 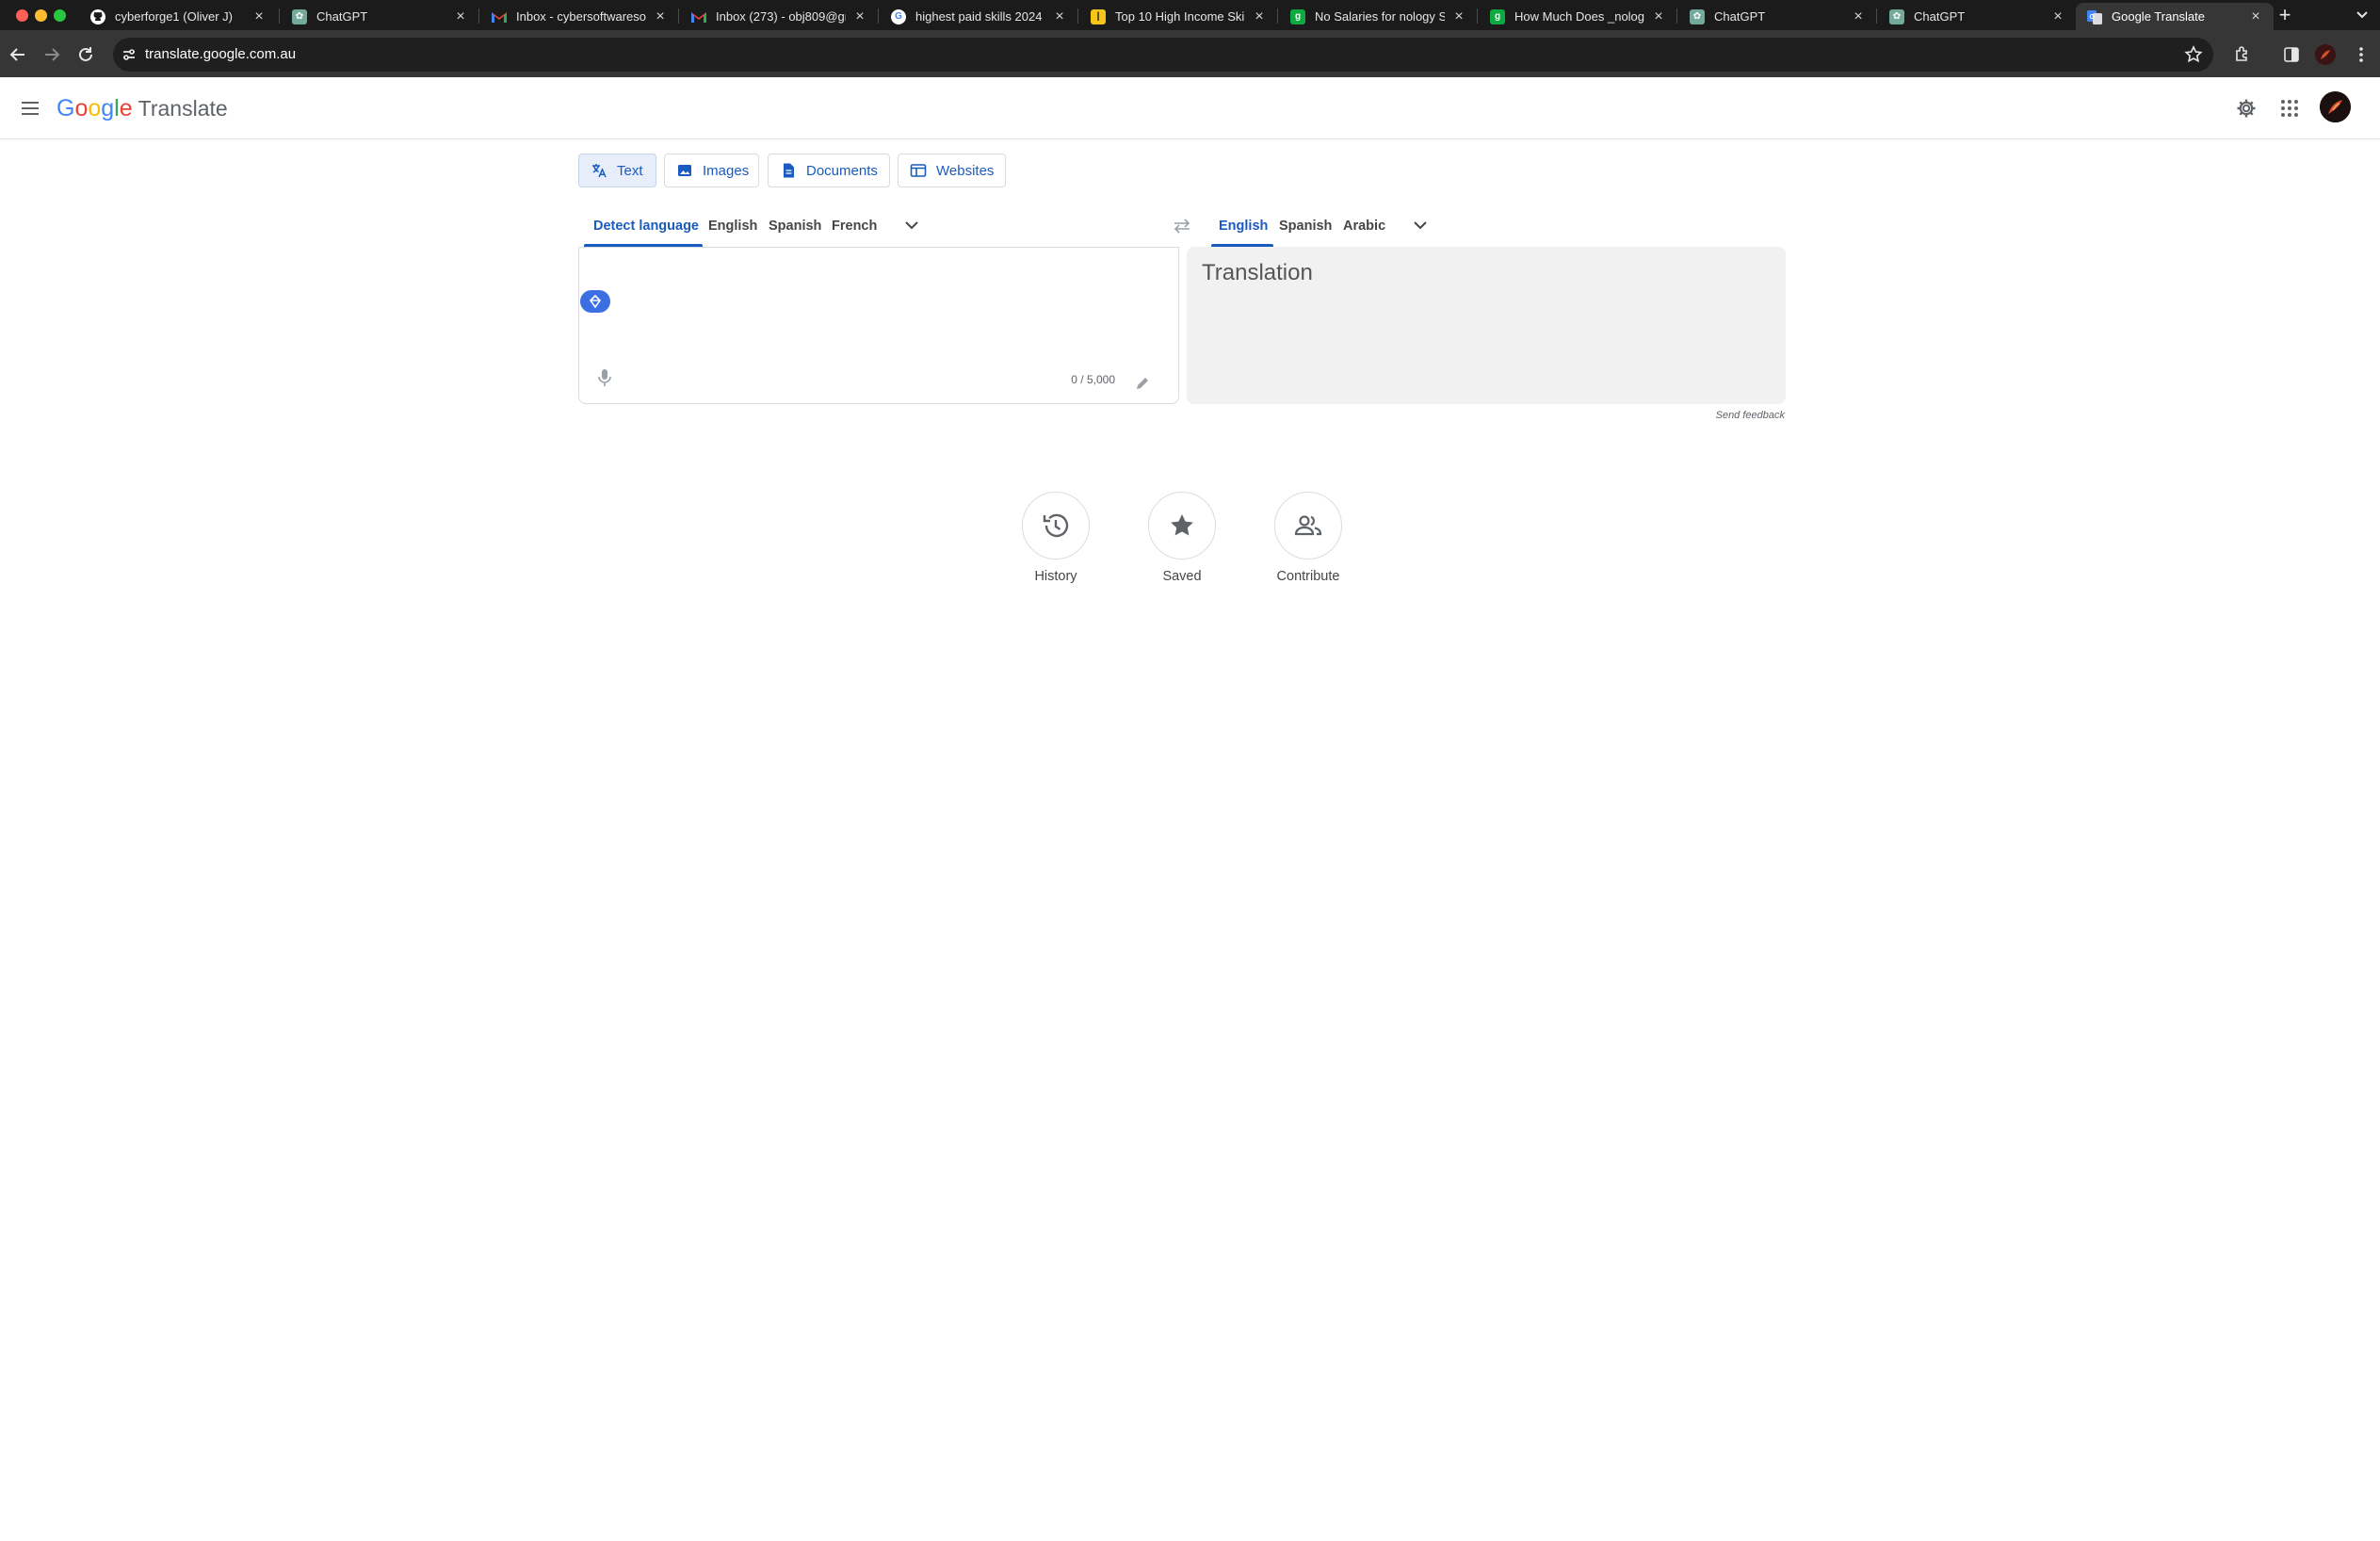 What do you see at coordinates (630, 170) in the screenshot?
I see `mode-label: Text` at bounding box center [630, 170].